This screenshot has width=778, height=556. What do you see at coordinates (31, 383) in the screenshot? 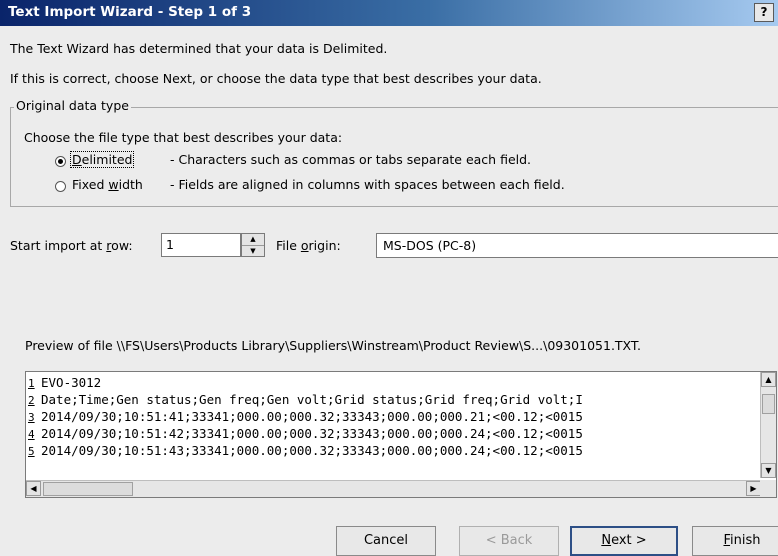
I see `line-number: 1` at bounding box center [31, 383].